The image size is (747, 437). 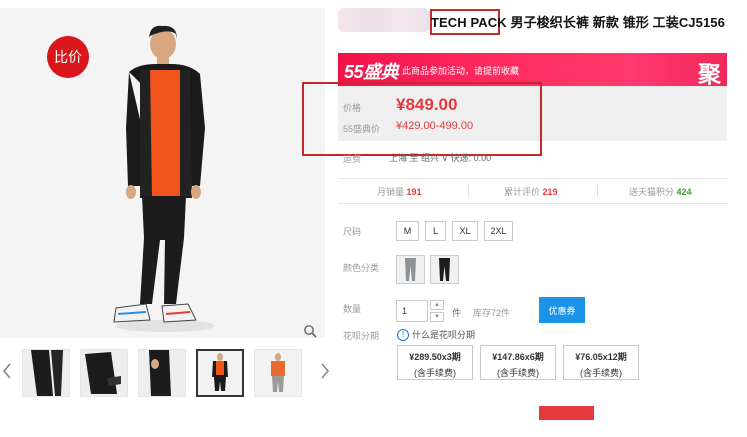 What do you see at coordinates (352, 159) in the screenshot?
I see `shipping-label: 运费` at bounding box center [352, 159].